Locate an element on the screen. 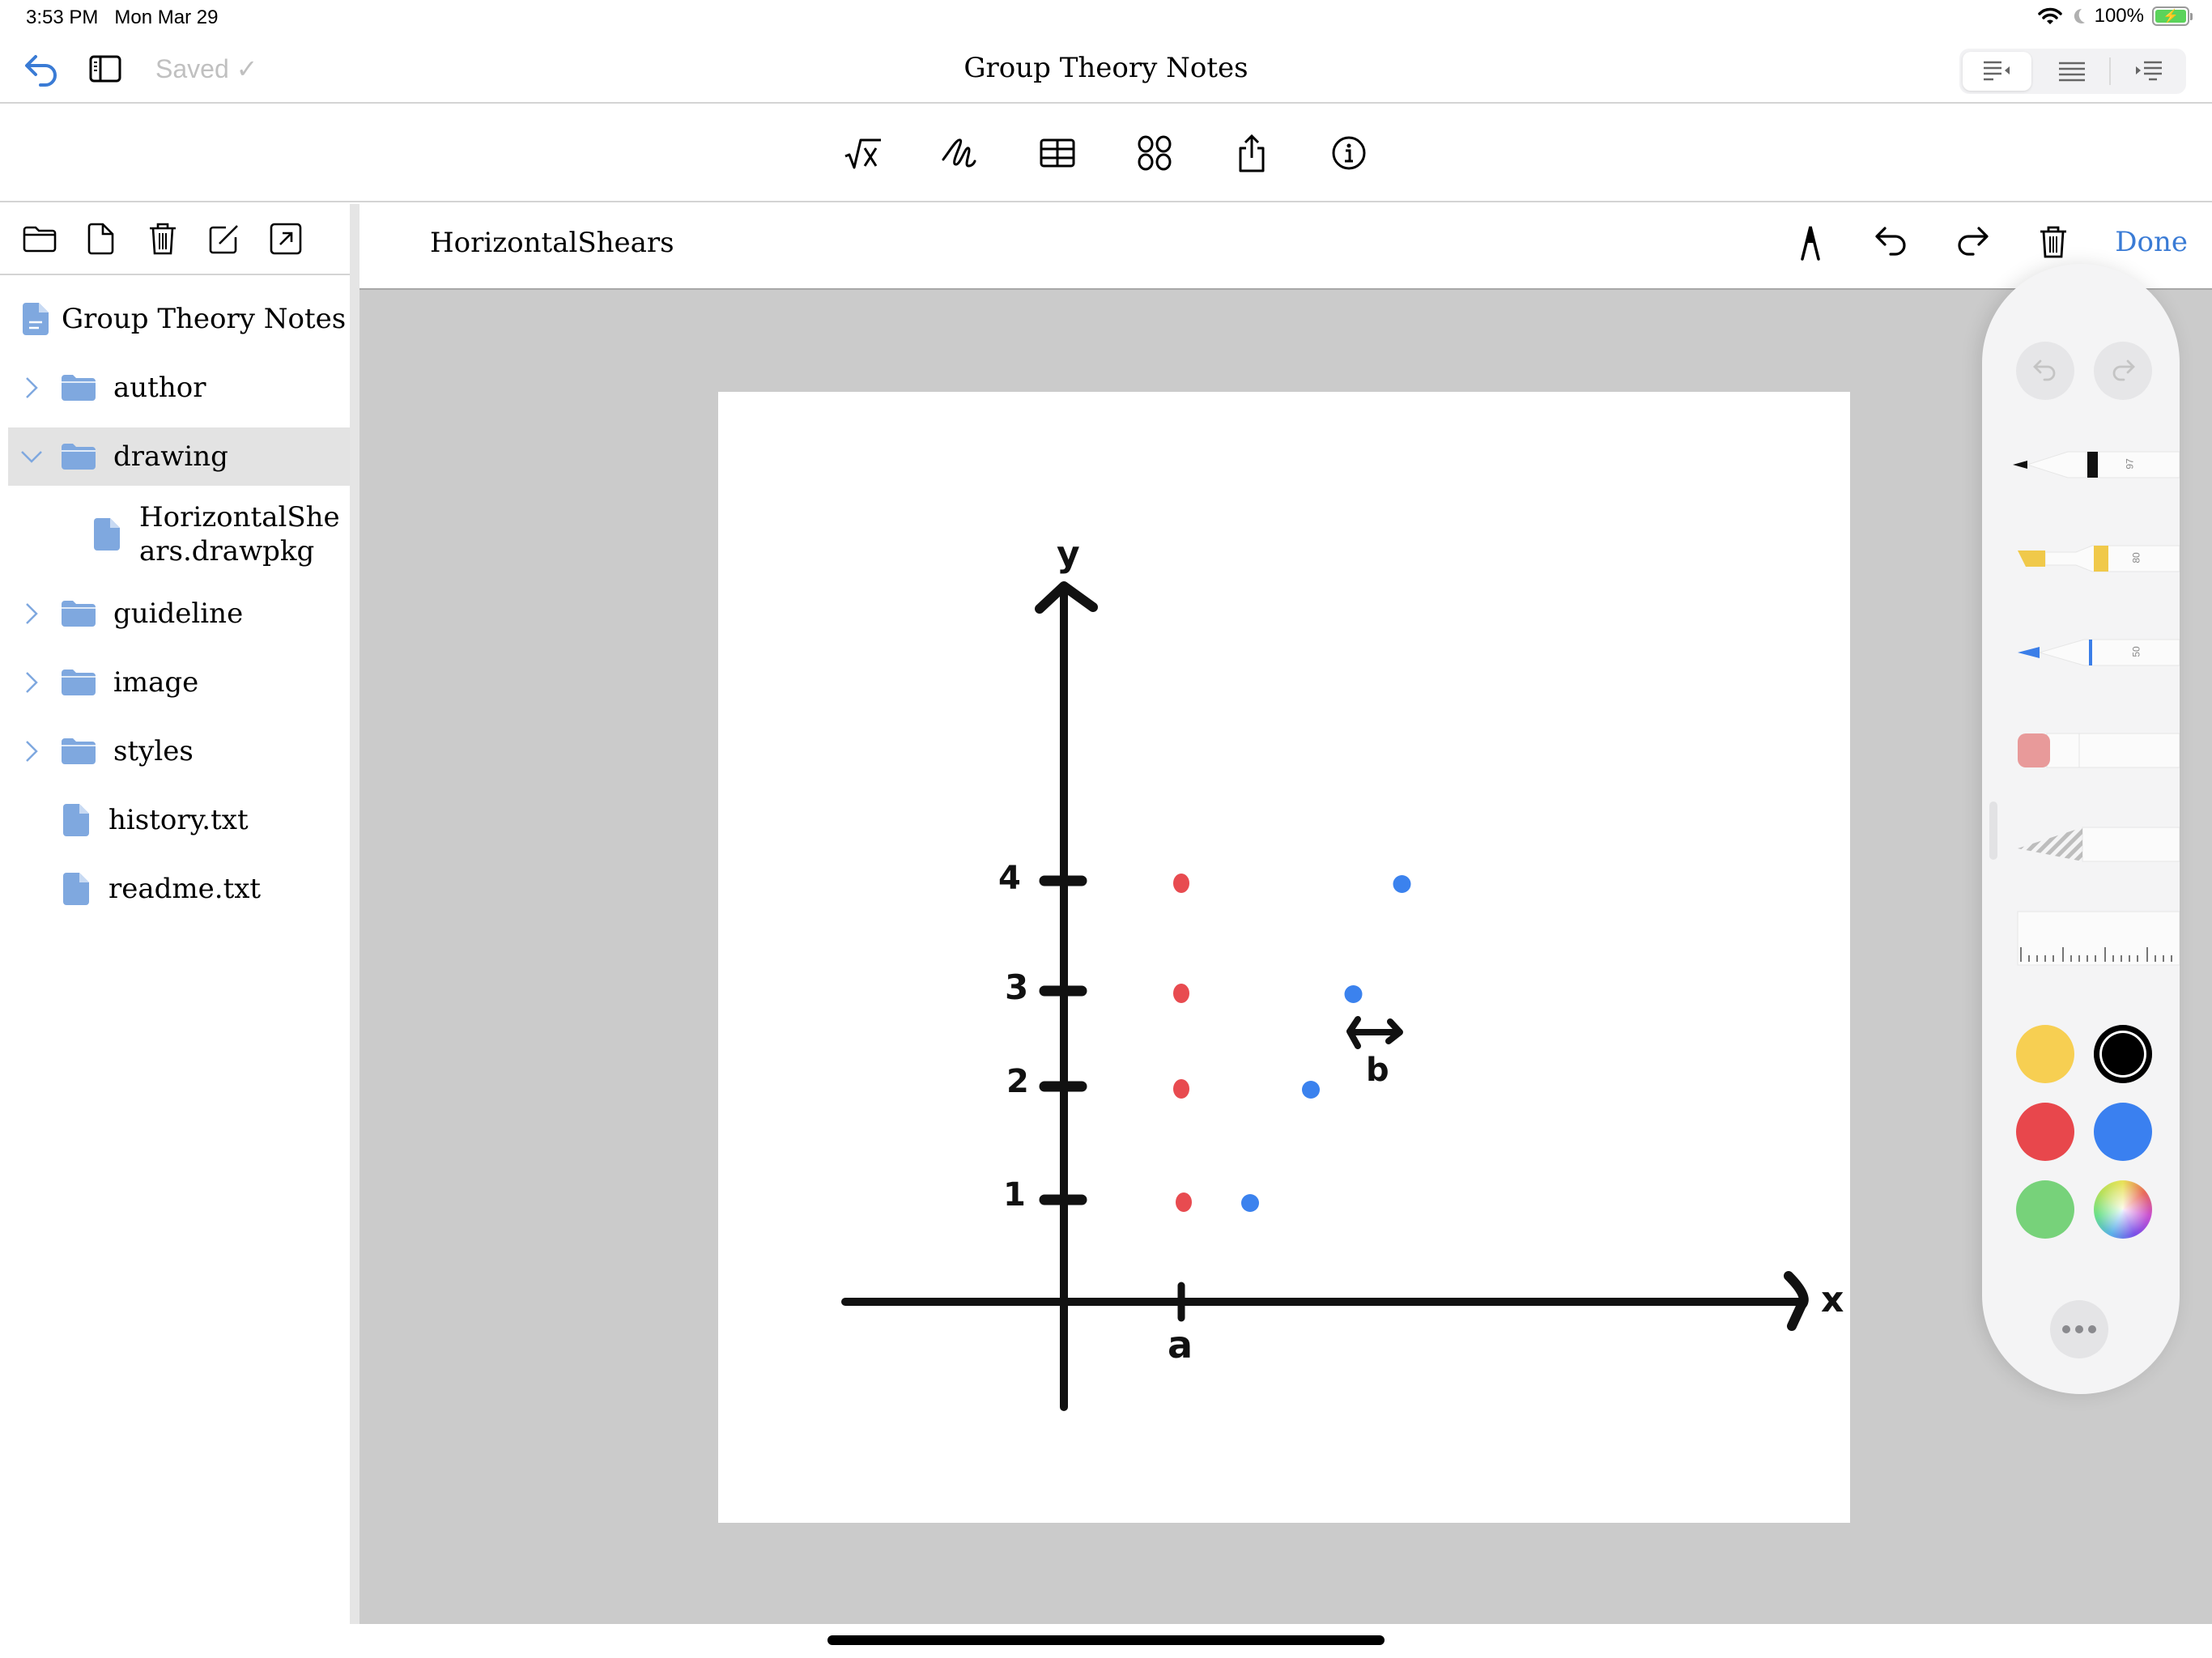 The width and height of the screenshot is (2212, 1658). more-options-button is located at coordinates (2079, 1329).